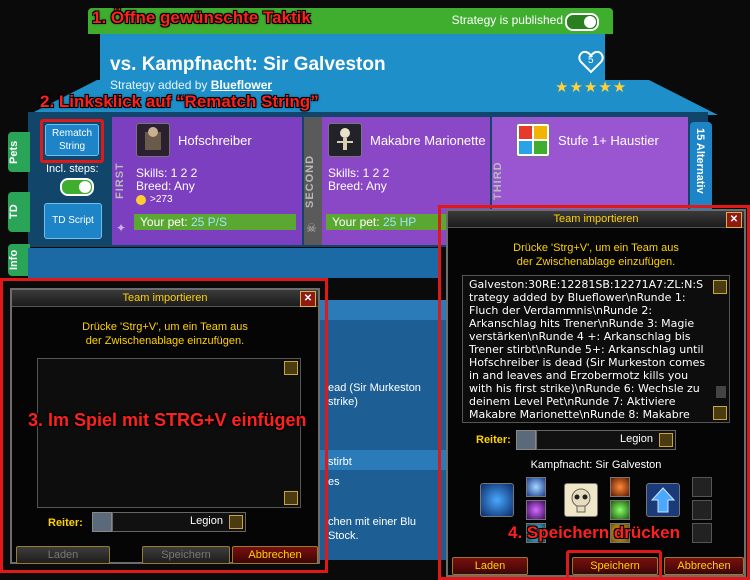  I want to click on strategy-subtitle: Strategy added by Blueflower, so click(191, 85).